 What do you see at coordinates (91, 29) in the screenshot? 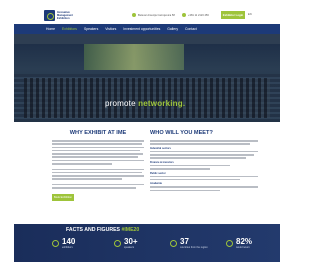
I see `nav-speakers: Speakers` at bounding box center [91, 29].